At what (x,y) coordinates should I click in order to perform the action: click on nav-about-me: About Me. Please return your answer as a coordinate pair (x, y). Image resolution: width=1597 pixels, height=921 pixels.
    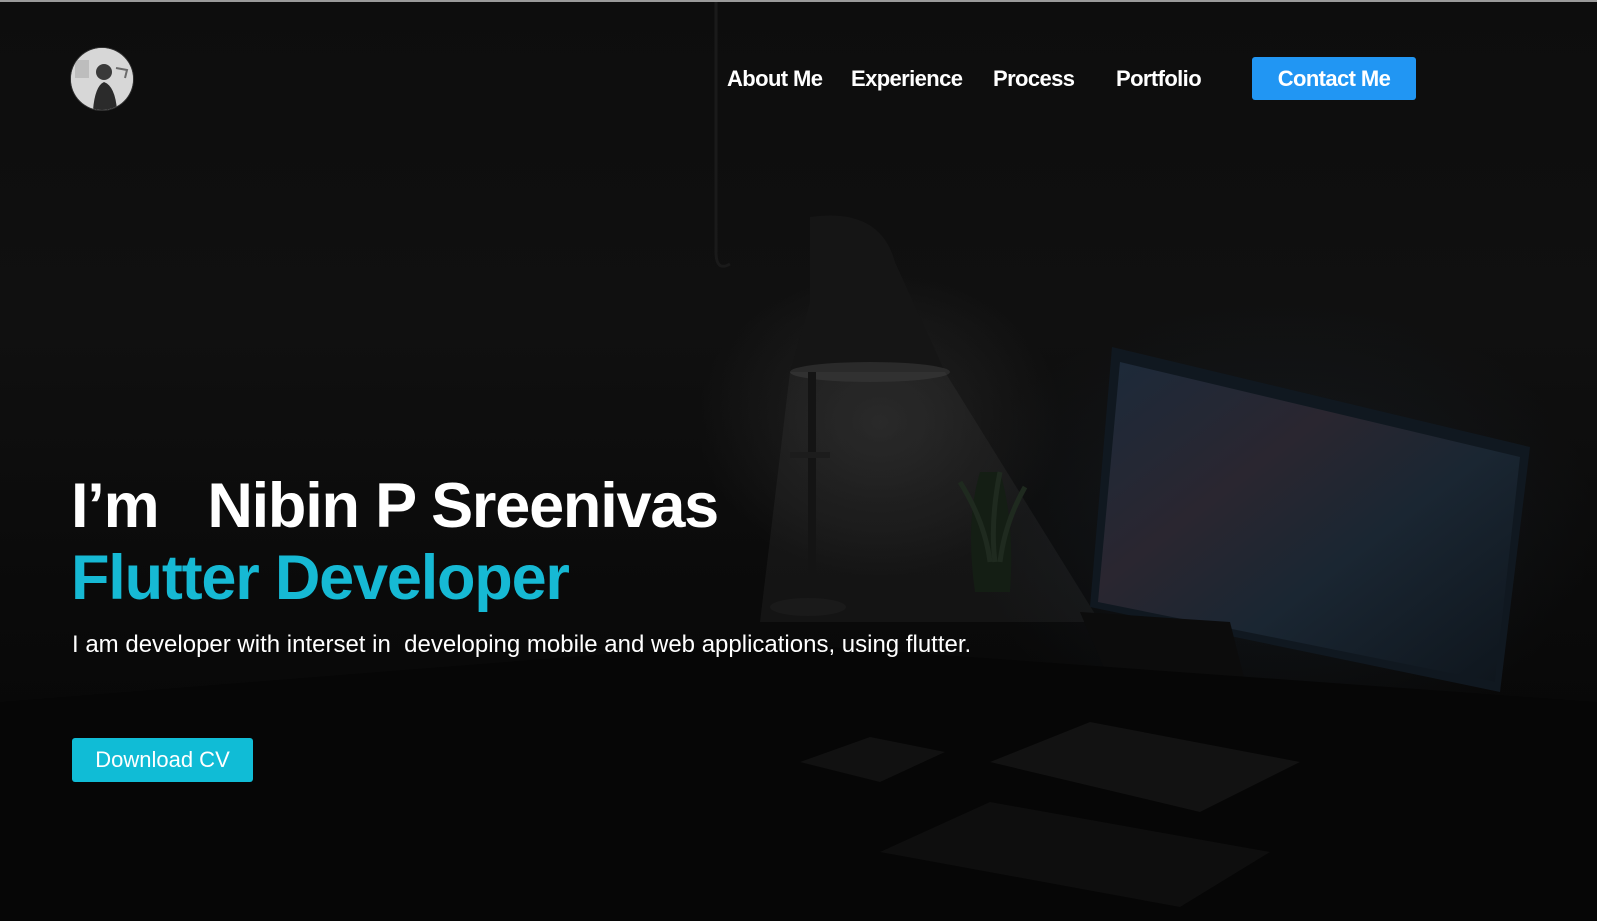
    Looking at the image, I should click on (775, 79).